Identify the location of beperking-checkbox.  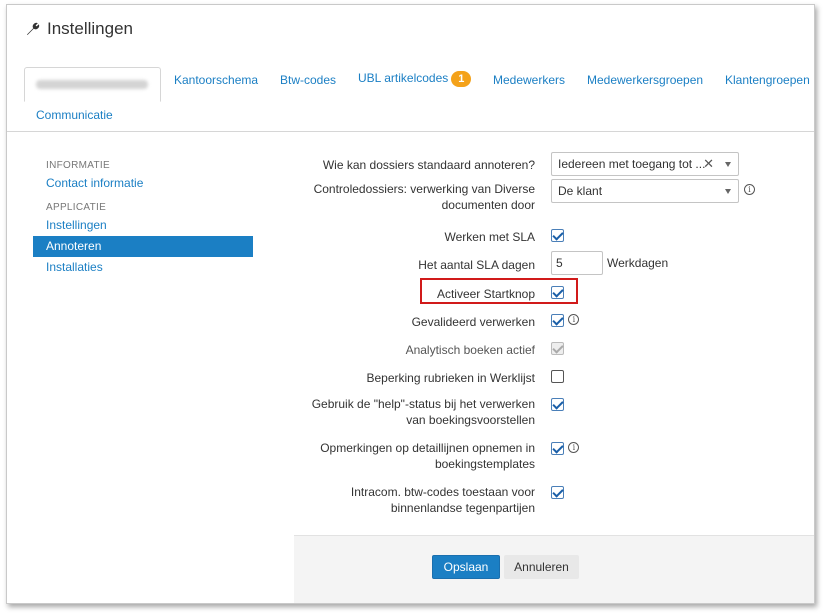
(557, 376).